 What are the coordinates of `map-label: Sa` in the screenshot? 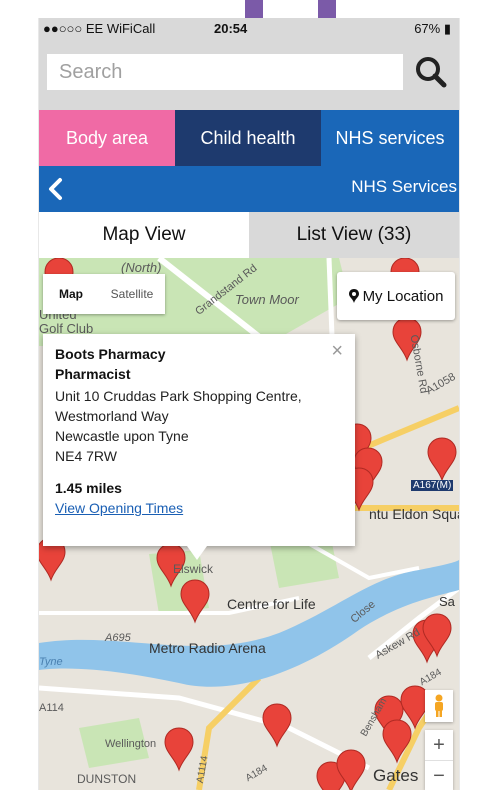 It's located at (447, 601).